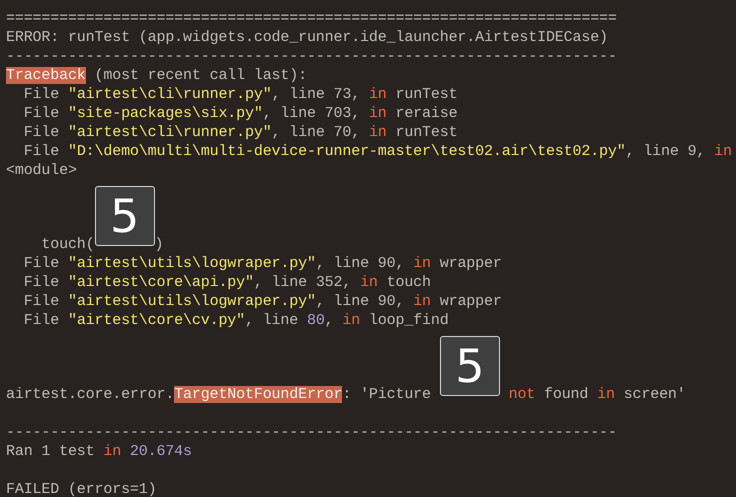  What do you see at coordinates (240, 94) in the screenshot?
I see `log-text: File "airtest\cli\runner.py", line 73, in runTest` at bounding box center [240, 94].